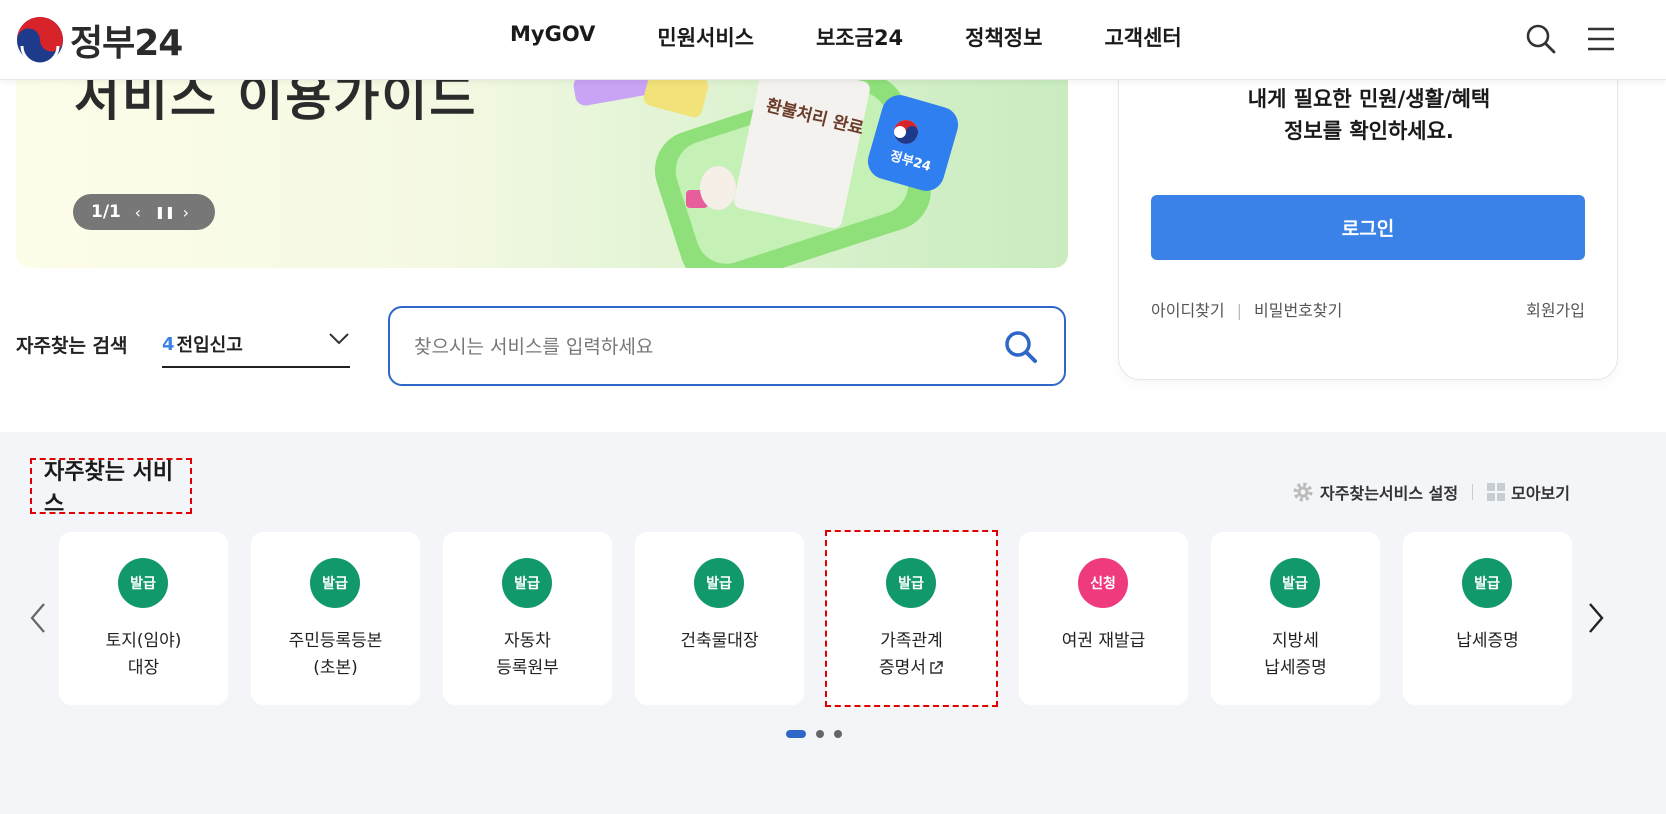 This screenshot has width=1666, height=814. I want to click on login-message-line2: 정보를 확인하세요., so click(1369, 131).